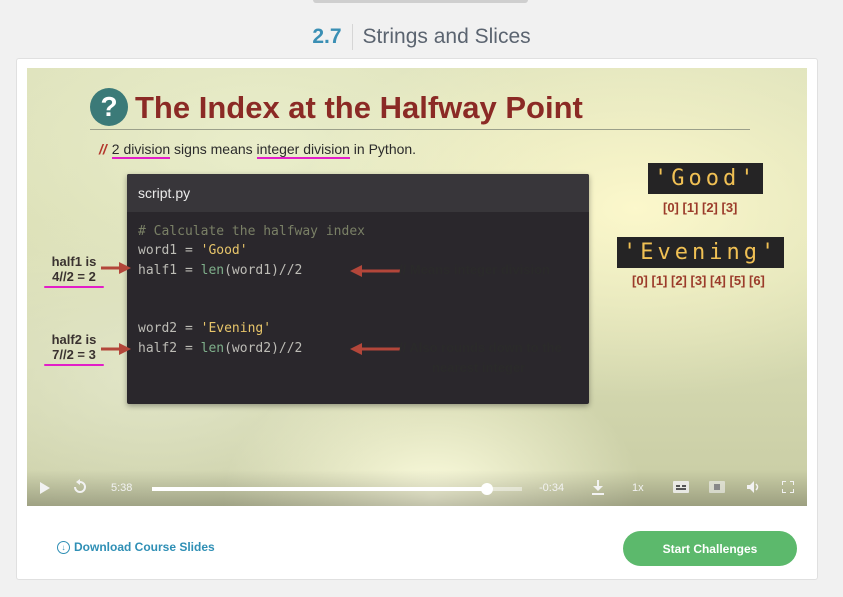  What do you see at coordinates (552, 488) in the screenshot?
I see `remaining-time: -0:34` at bounding box center [552, 488].